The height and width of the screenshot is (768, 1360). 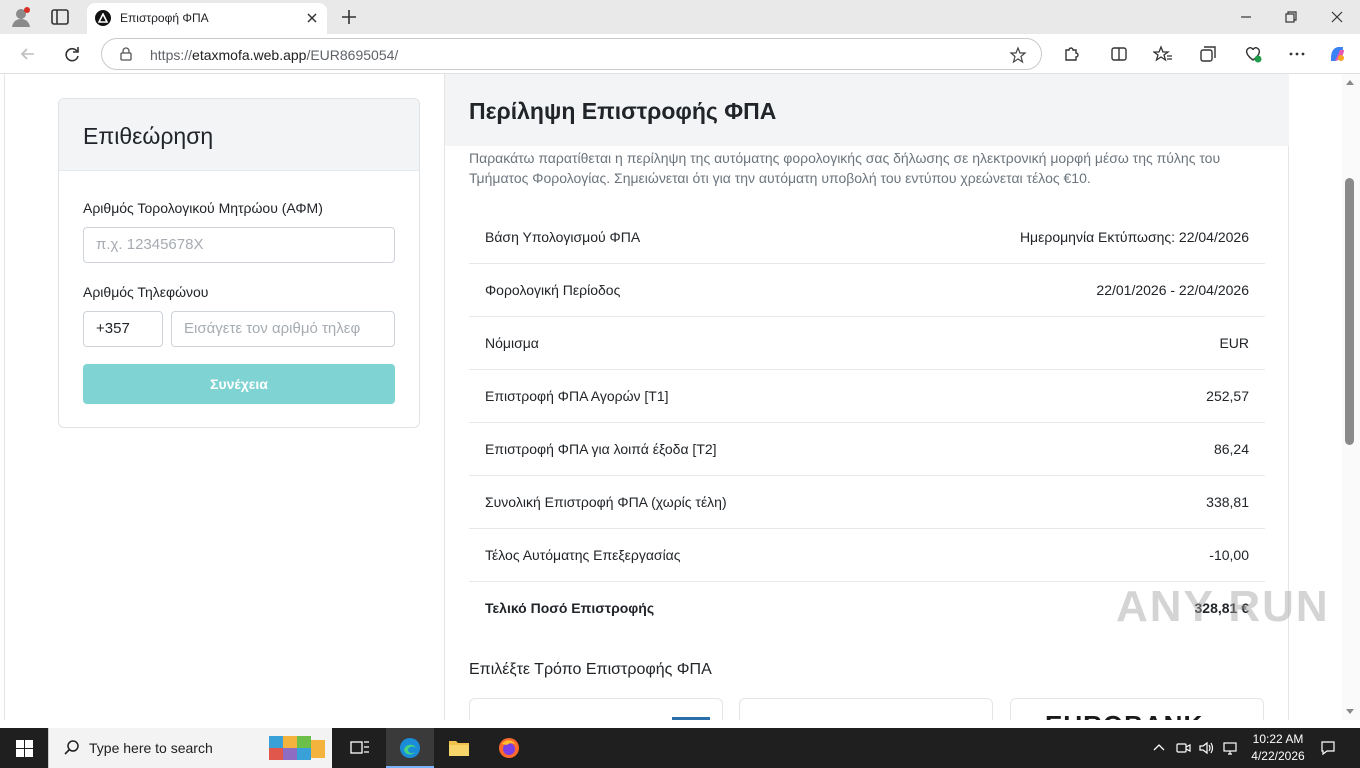 I want to click on network-icon, so click(x=1230, y=748).